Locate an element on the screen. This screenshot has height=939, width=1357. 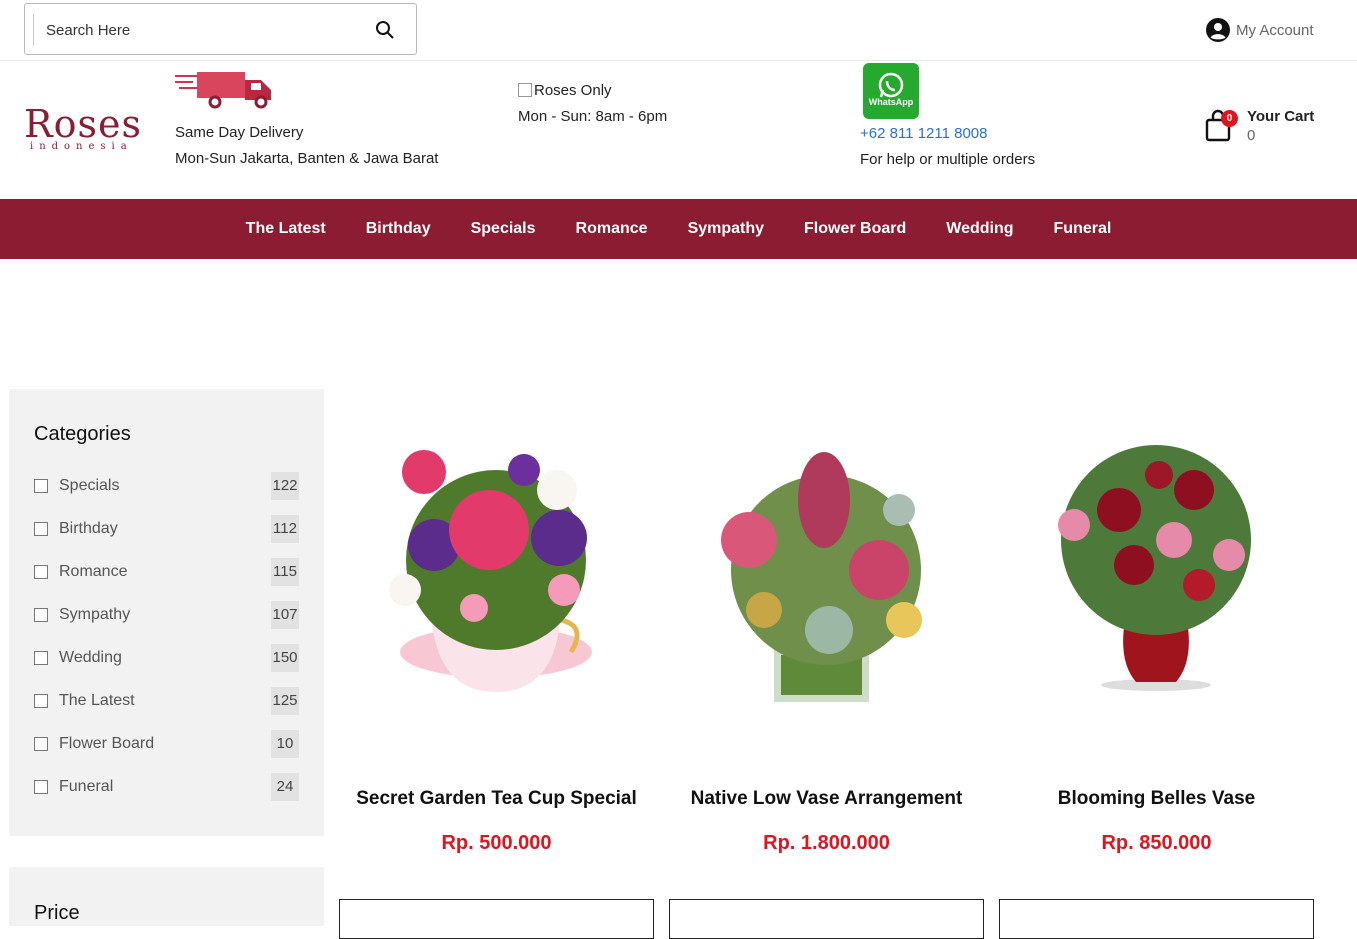
user-icon is located at coordinates (1218, 30).